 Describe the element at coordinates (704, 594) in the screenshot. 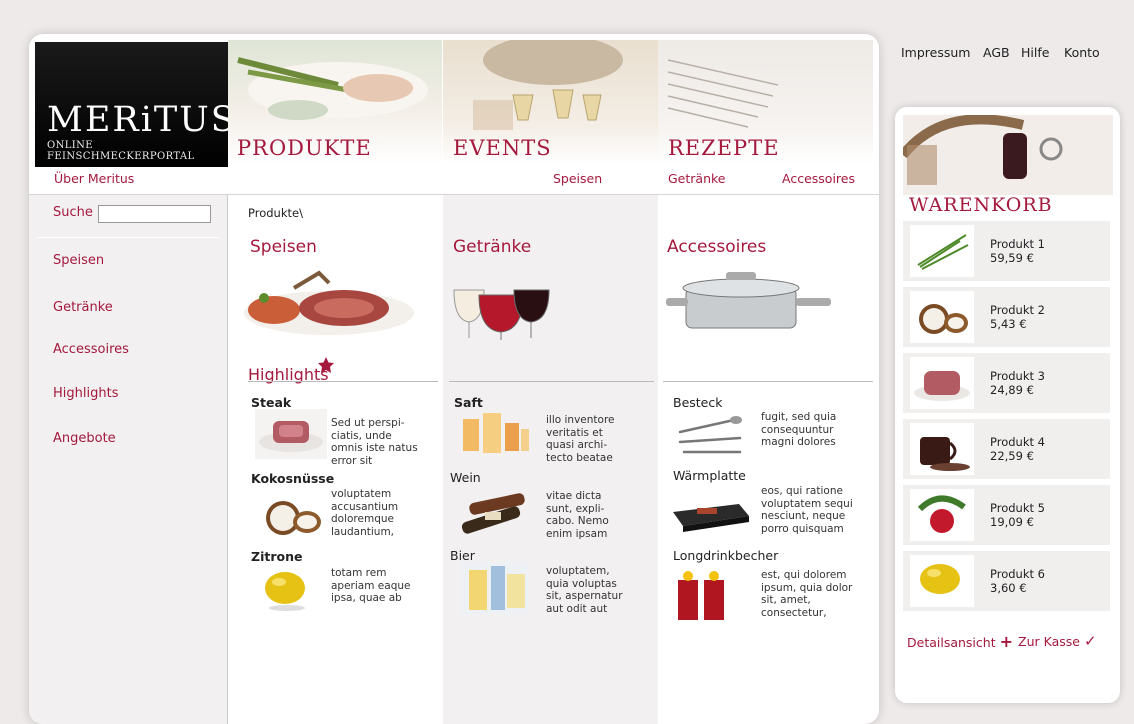

I see `glasses-icon` at that location.